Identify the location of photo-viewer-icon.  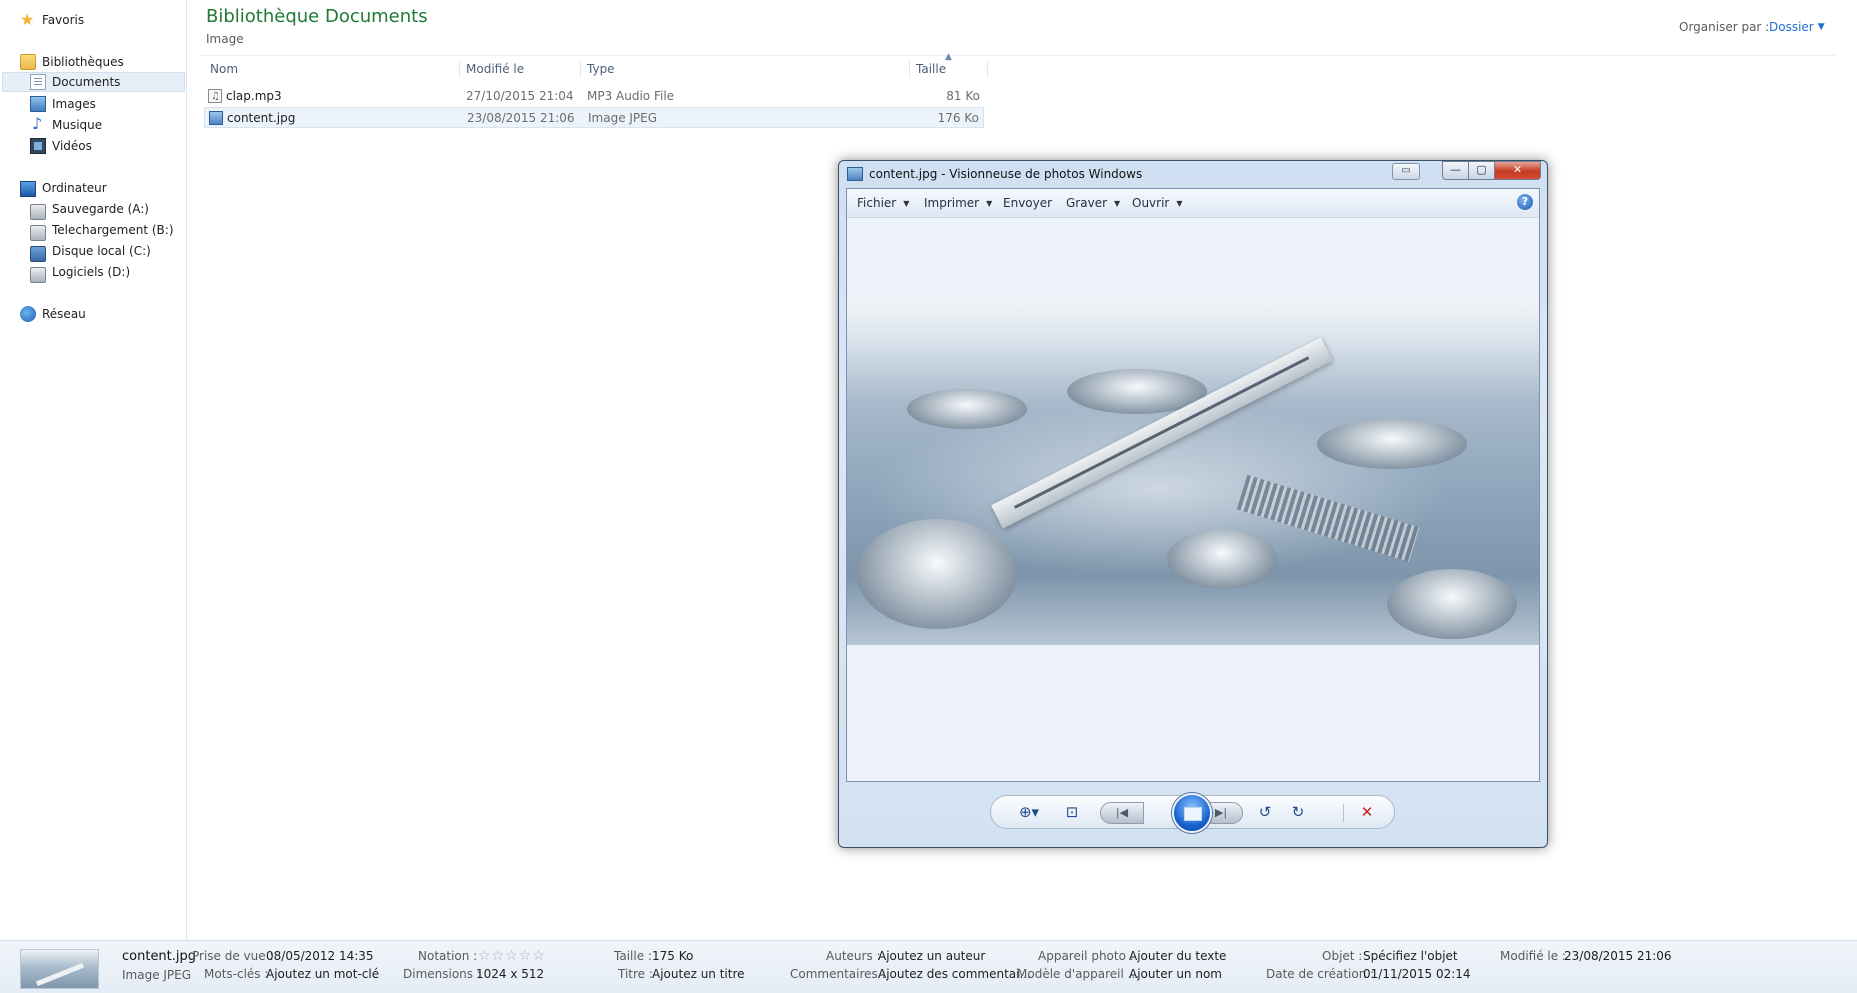
(855, 174).